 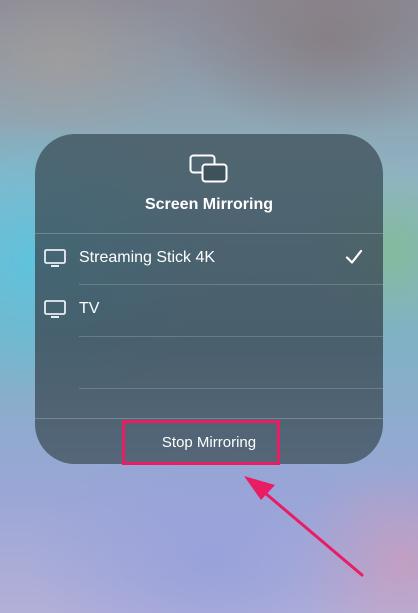 I want to click on device-label: Streaming Stick 4K, so click(x=147, y=257).